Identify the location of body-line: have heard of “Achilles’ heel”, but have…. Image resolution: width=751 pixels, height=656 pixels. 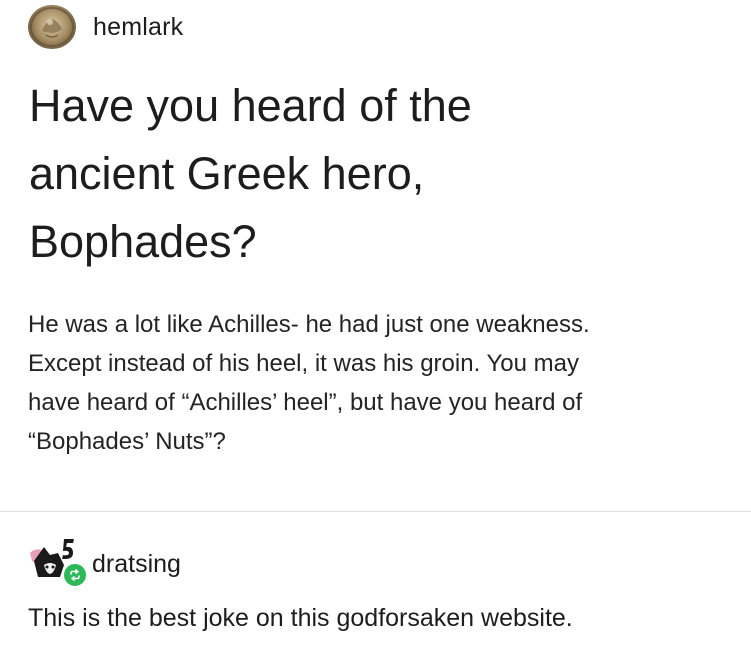
(305, 402).